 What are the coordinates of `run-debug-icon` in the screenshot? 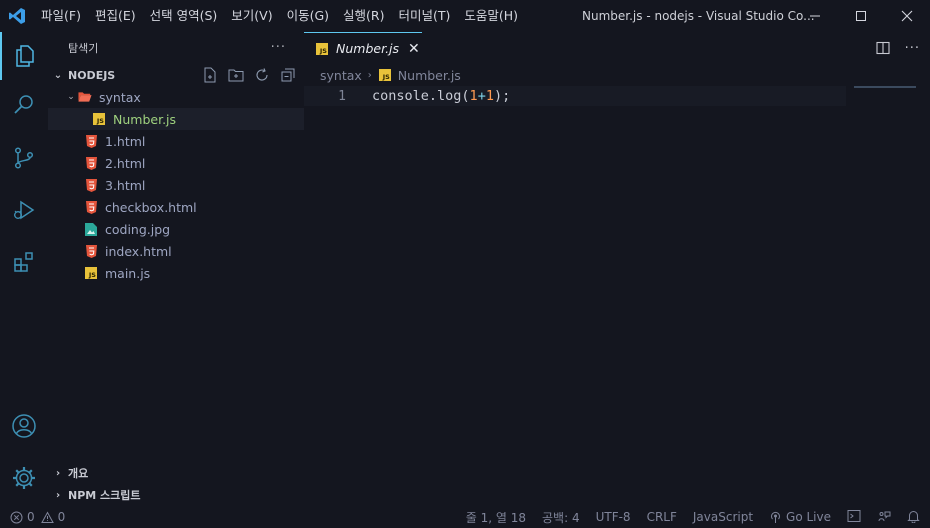 It's located at (24, 210).